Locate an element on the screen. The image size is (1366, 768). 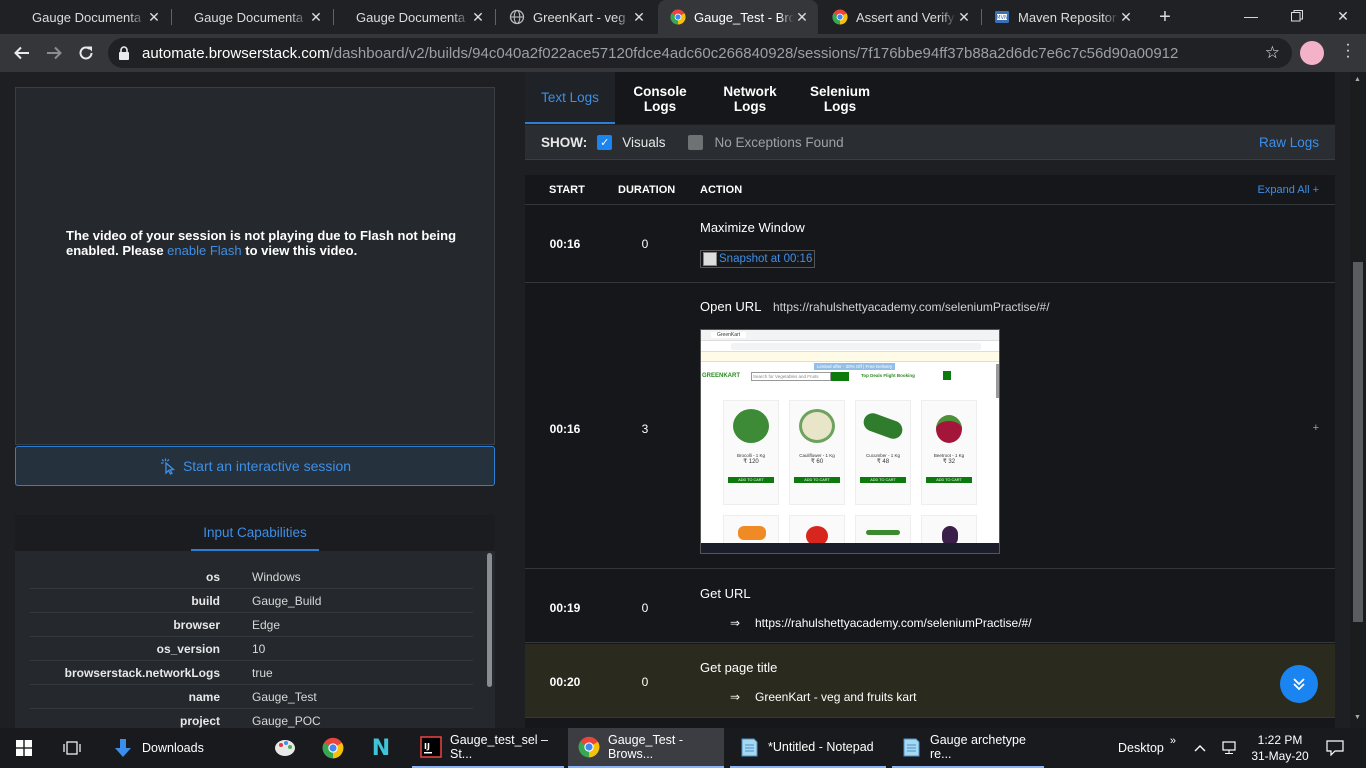
new-tab-button: + is located at coordinates (1165, 17).